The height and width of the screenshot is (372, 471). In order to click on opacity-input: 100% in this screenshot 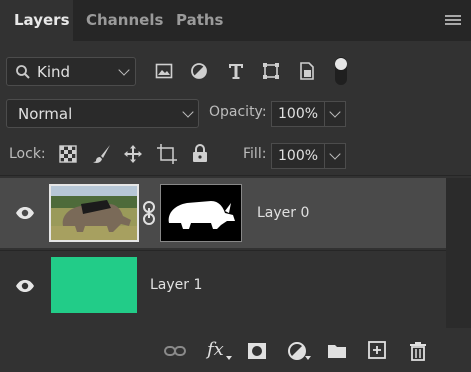, I will do `click(298, 114)`.